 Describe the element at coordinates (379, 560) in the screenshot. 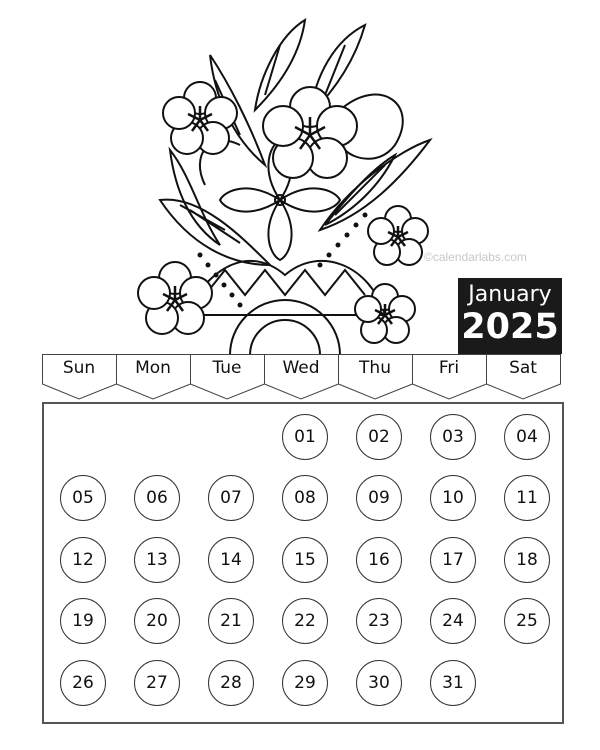

I see `day-cell: 16` at that location.